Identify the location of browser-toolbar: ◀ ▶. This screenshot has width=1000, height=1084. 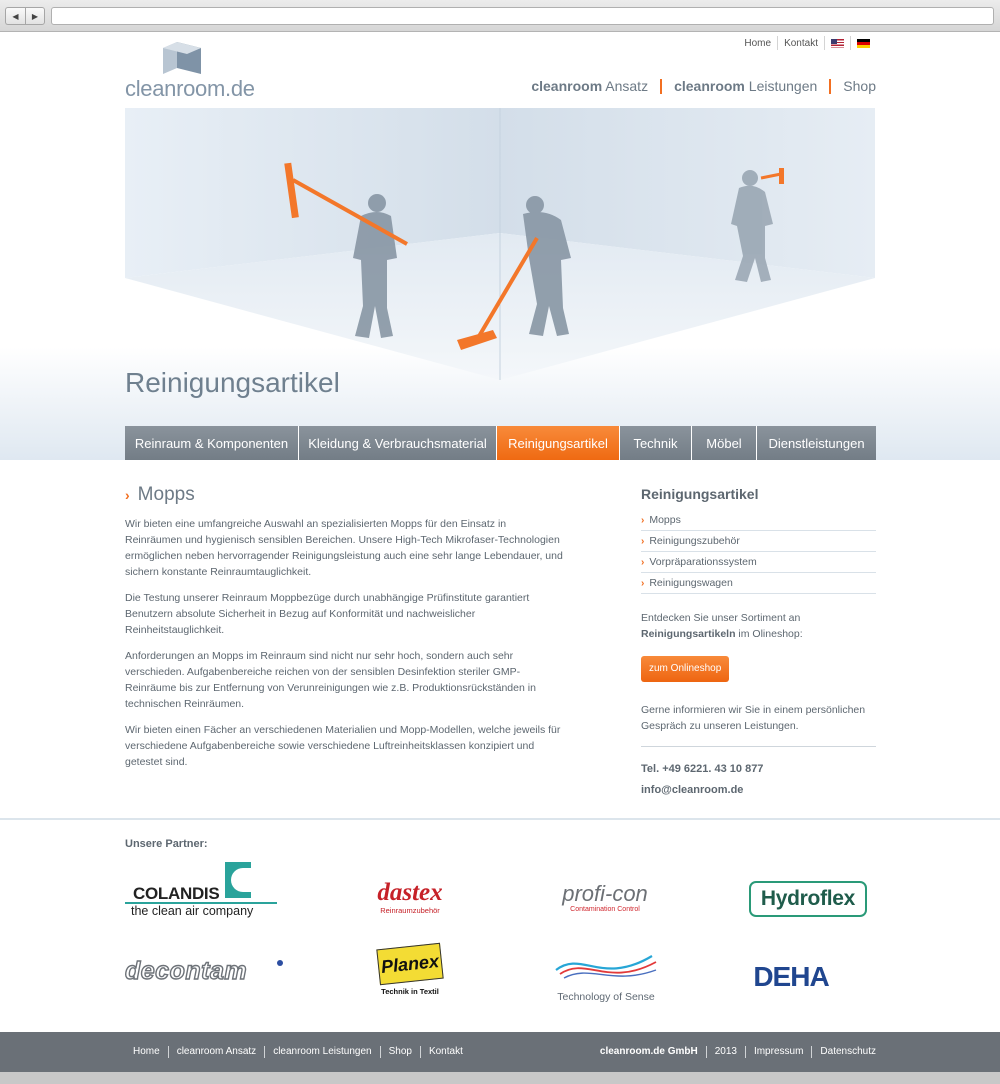
(500, 16).